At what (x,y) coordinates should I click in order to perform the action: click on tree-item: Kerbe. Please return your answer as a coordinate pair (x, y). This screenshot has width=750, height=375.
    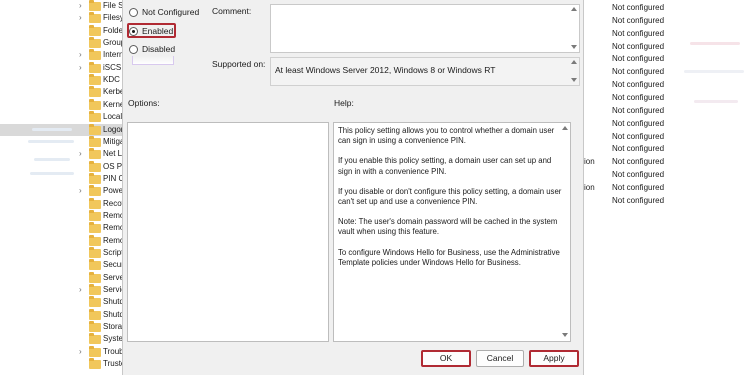
    Looking at the image, I should click on (62, 92).